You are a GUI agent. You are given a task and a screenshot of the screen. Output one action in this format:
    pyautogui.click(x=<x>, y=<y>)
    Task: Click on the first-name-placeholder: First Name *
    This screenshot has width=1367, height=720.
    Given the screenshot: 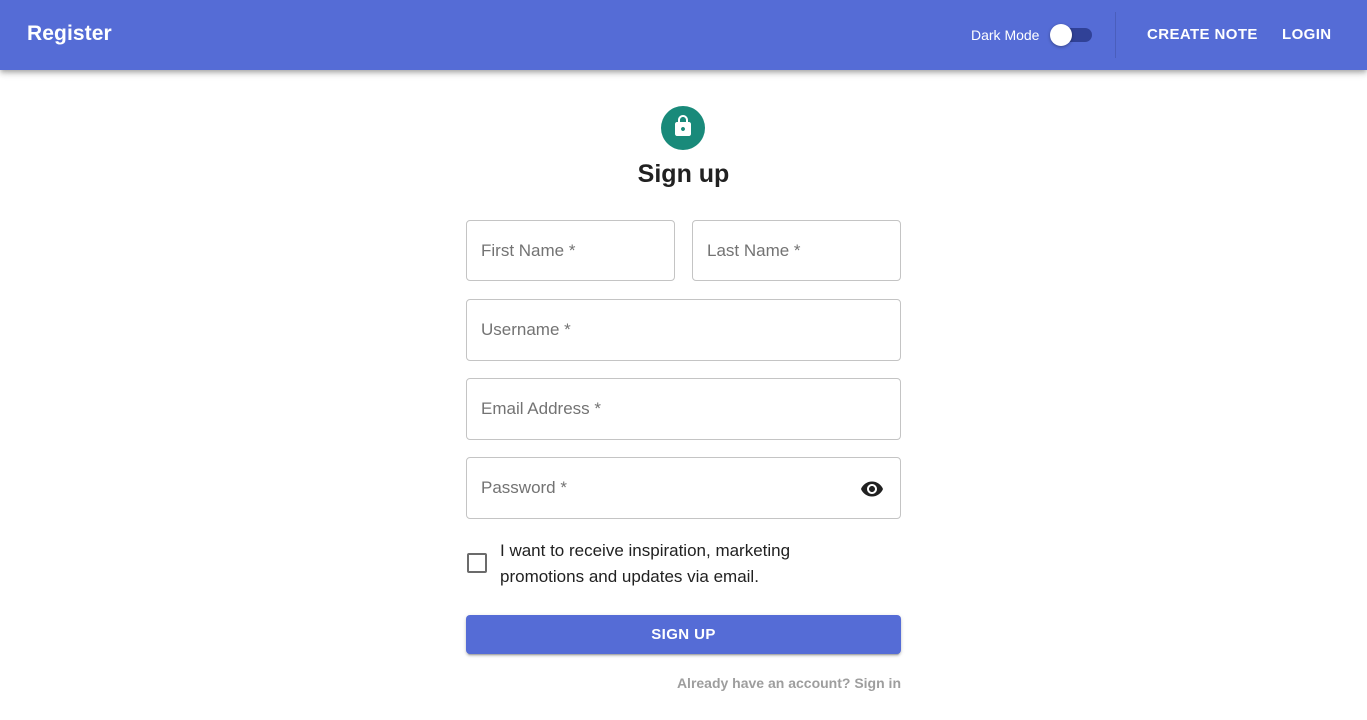 What is the action you would take?
    pyautogui.click(x=528, y=250)
    